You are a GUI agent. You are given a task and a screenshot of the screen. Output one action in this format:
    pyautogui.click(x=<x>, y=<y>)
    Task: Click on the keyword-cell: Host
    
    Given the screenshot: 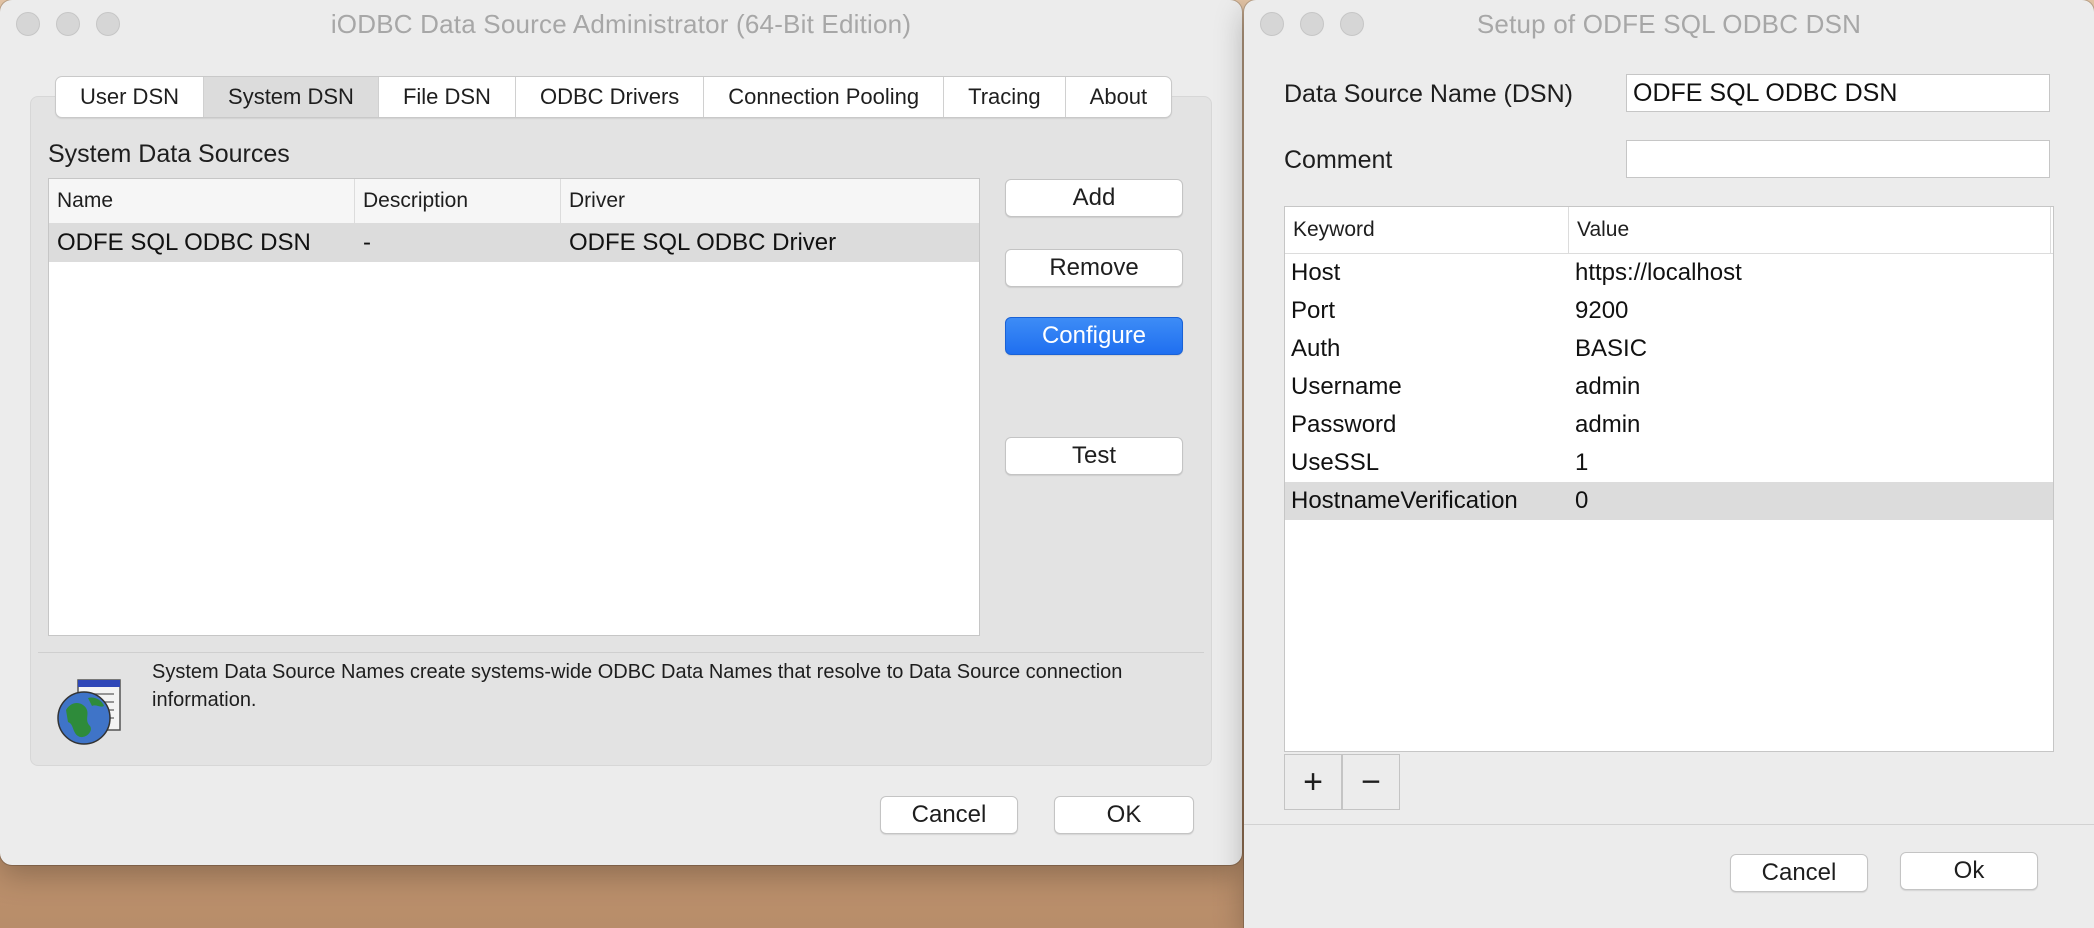 What is the action you would take?
    pyautogui.click(x=1316, y=272)
    